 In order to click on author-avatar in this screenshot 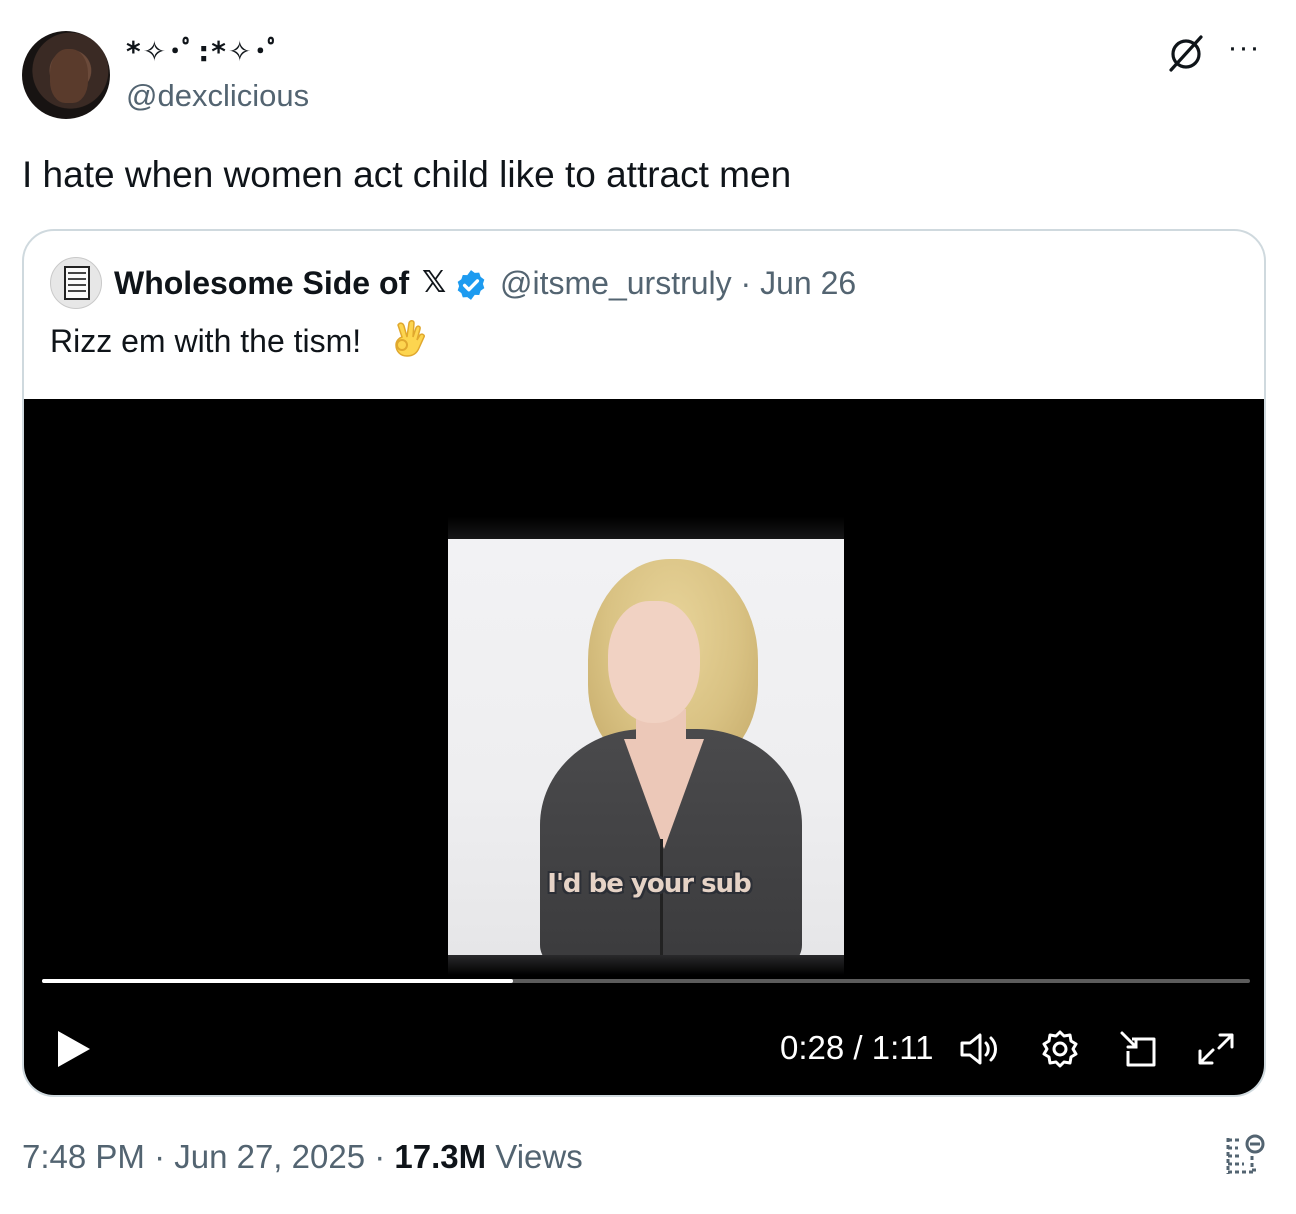, I will do `click(66, 75)`.